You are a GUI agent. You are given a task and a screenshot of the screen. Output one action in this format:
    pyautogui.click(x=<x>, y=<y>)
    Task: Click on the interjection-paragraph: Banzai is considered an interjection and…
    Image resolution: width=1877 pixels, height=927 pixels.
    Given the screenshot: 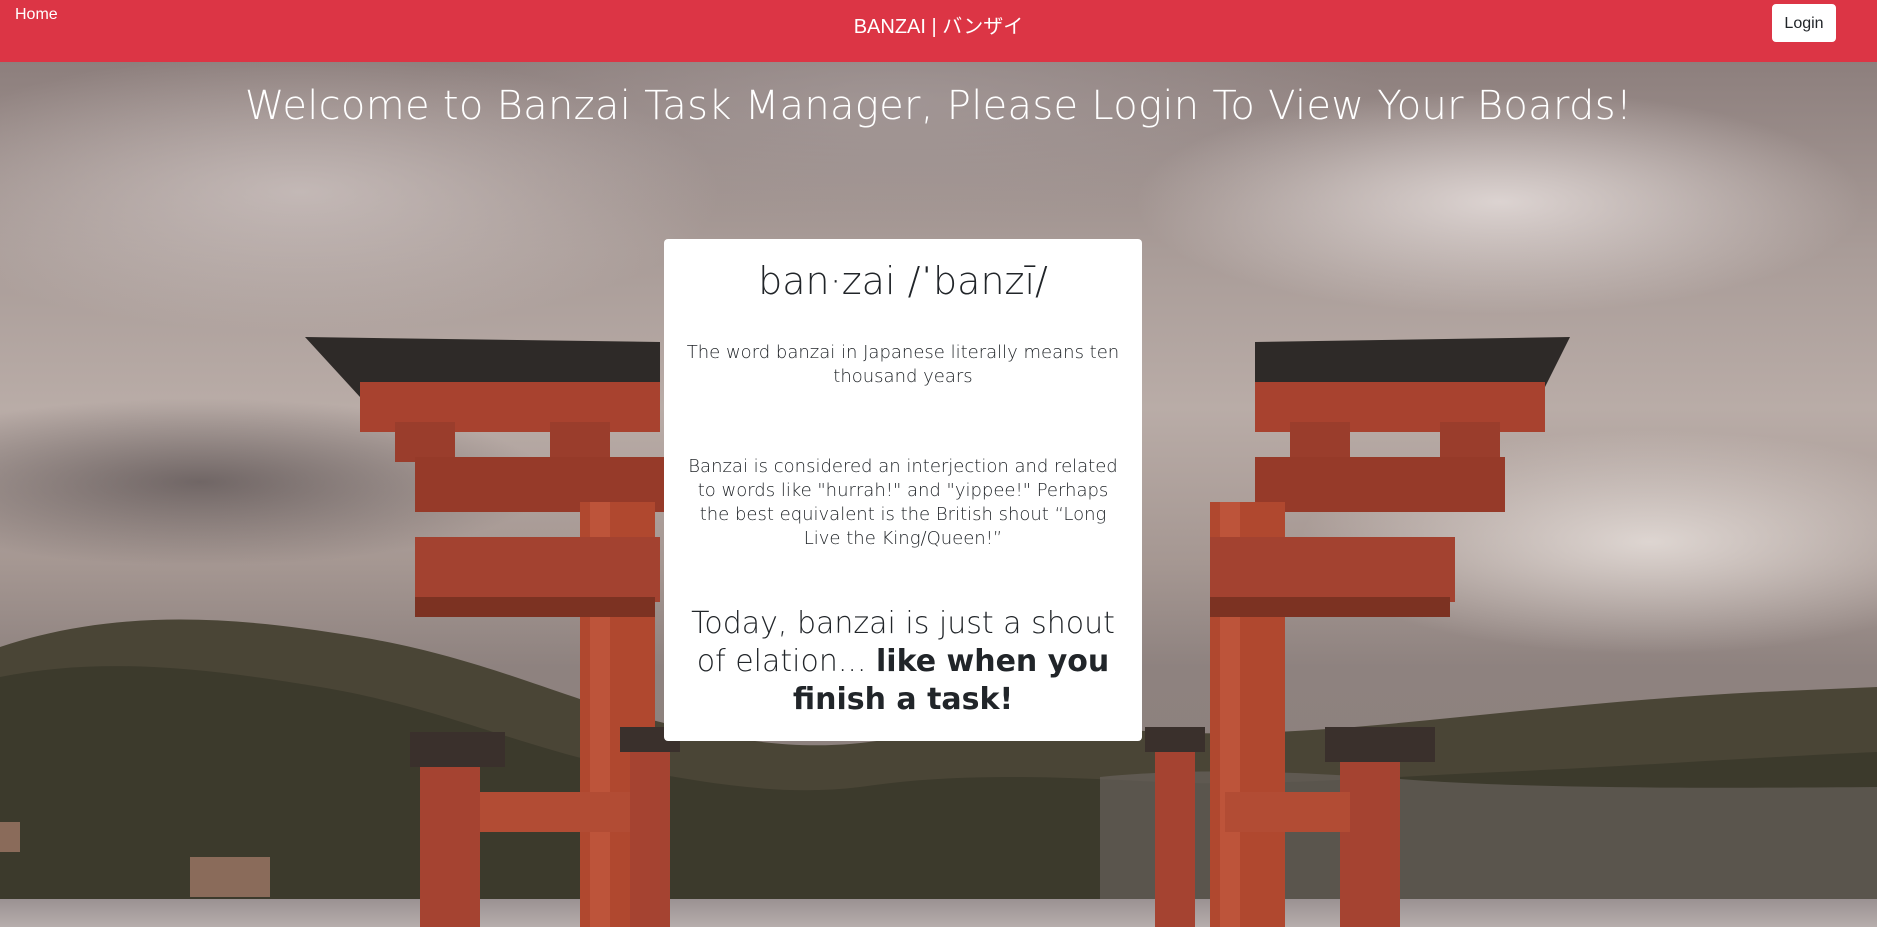 What is the action you would take?
    pyautogui.click(x=903, y=502)
    